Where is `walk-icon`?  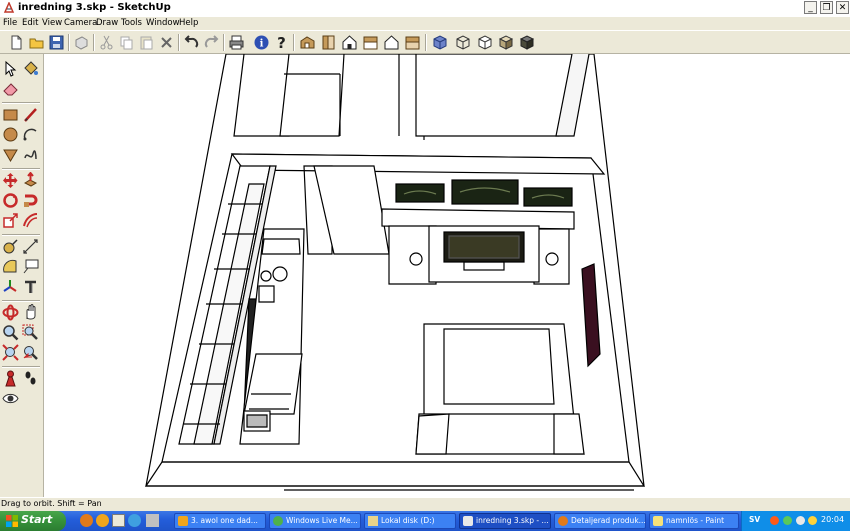
walk-icon is located at coordinates (30, 378).